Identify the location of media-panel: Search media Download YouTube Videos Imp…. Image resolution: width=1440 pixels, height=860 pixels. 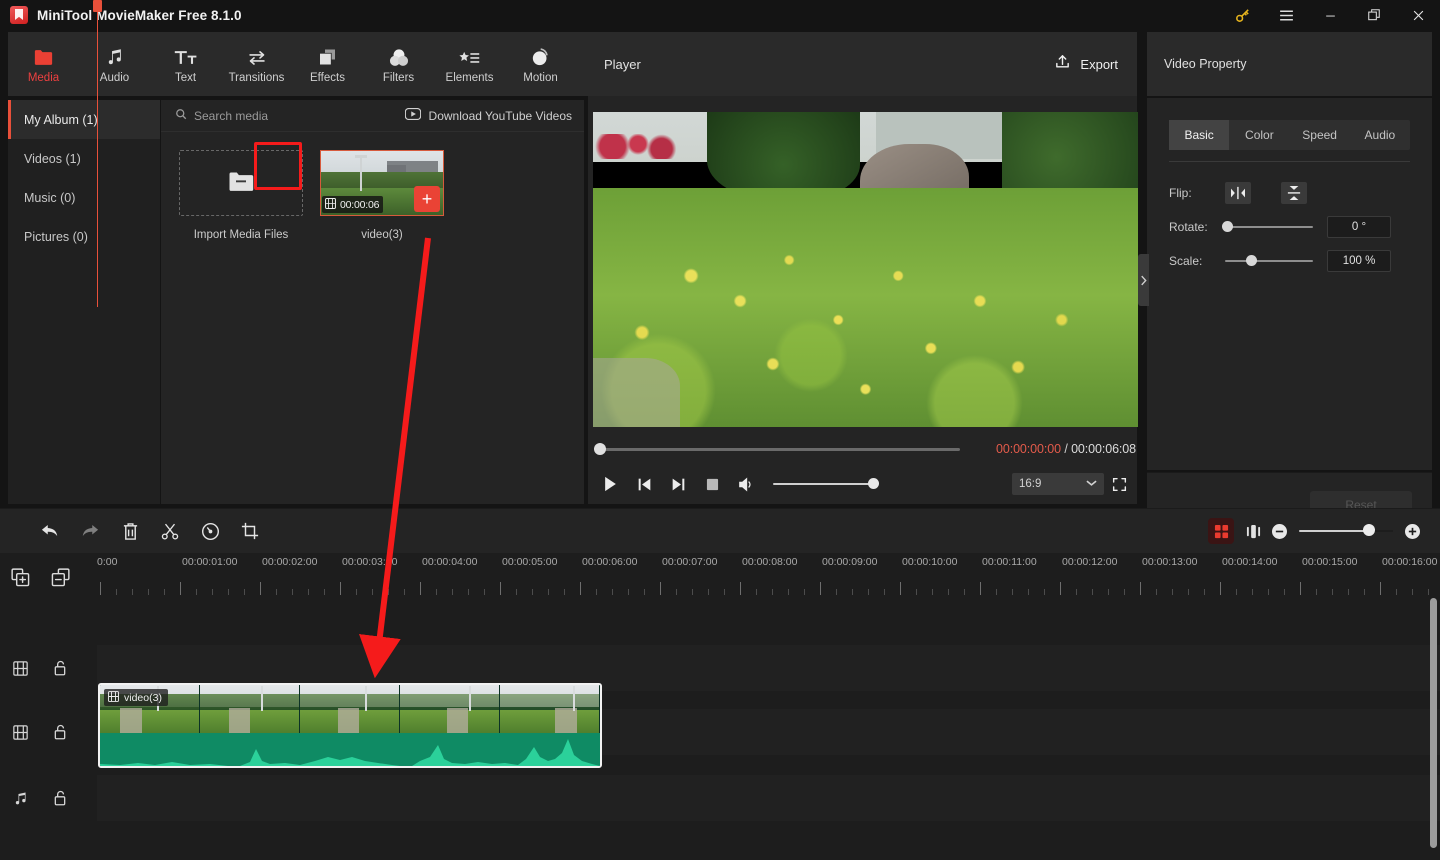
(372, 302).